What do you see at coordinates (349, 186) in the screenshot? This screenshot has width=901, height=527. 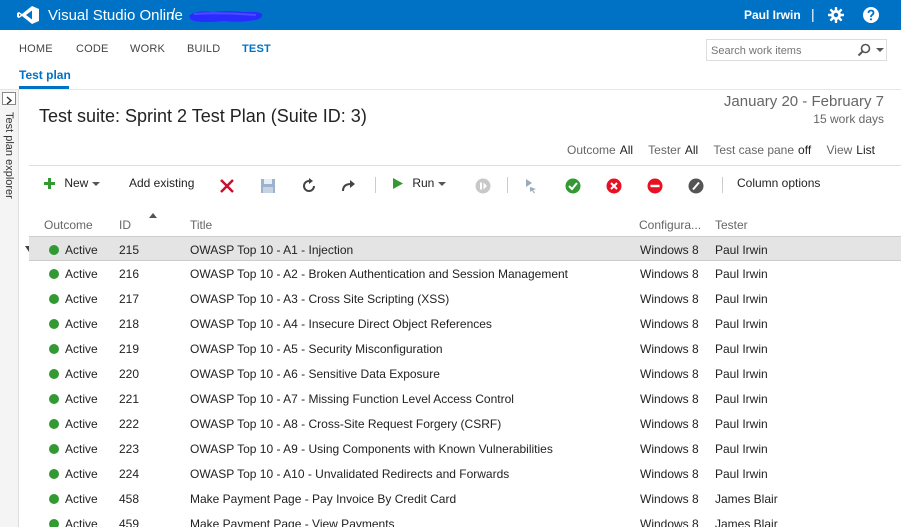 I see `redo-arrow-icon` at bounding box center [349, 186].